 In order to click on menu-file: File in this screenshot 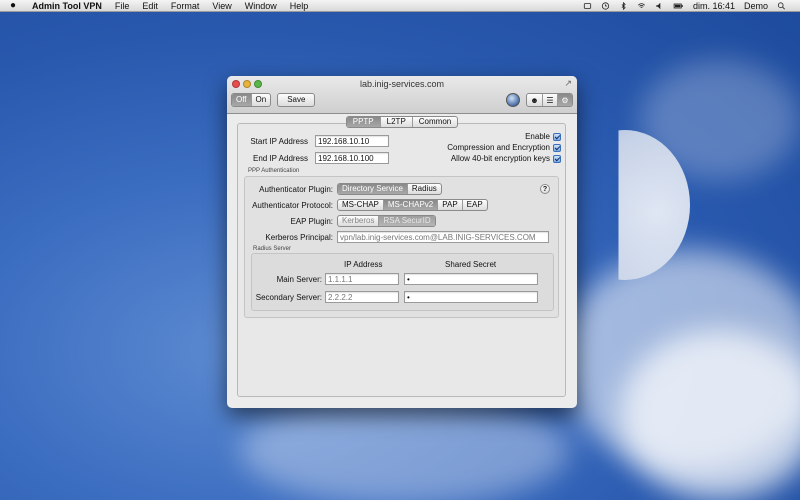, I will do `click(122, 6)`.